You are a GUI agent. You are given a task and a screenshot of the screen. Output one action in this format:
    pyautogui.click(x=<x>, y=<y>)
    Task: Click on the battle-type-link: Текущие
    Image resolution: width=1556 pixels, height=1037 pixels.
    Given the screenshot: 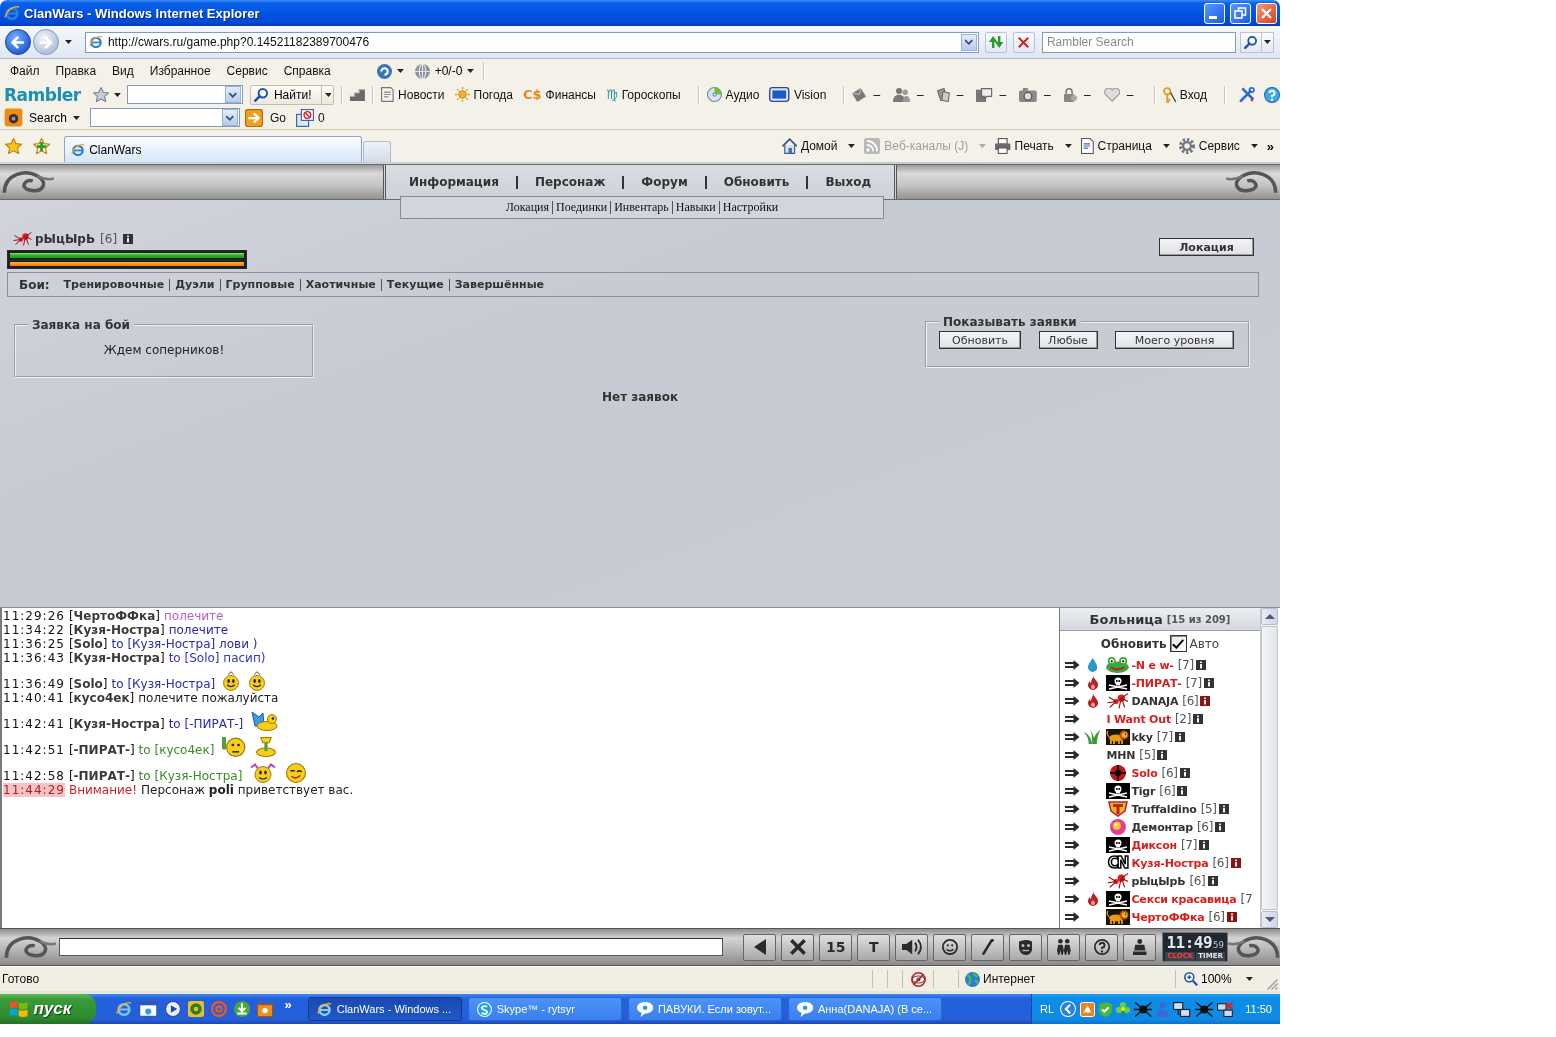 What is the action you would take?
    pyautogui.click(x=414, y=284)
    